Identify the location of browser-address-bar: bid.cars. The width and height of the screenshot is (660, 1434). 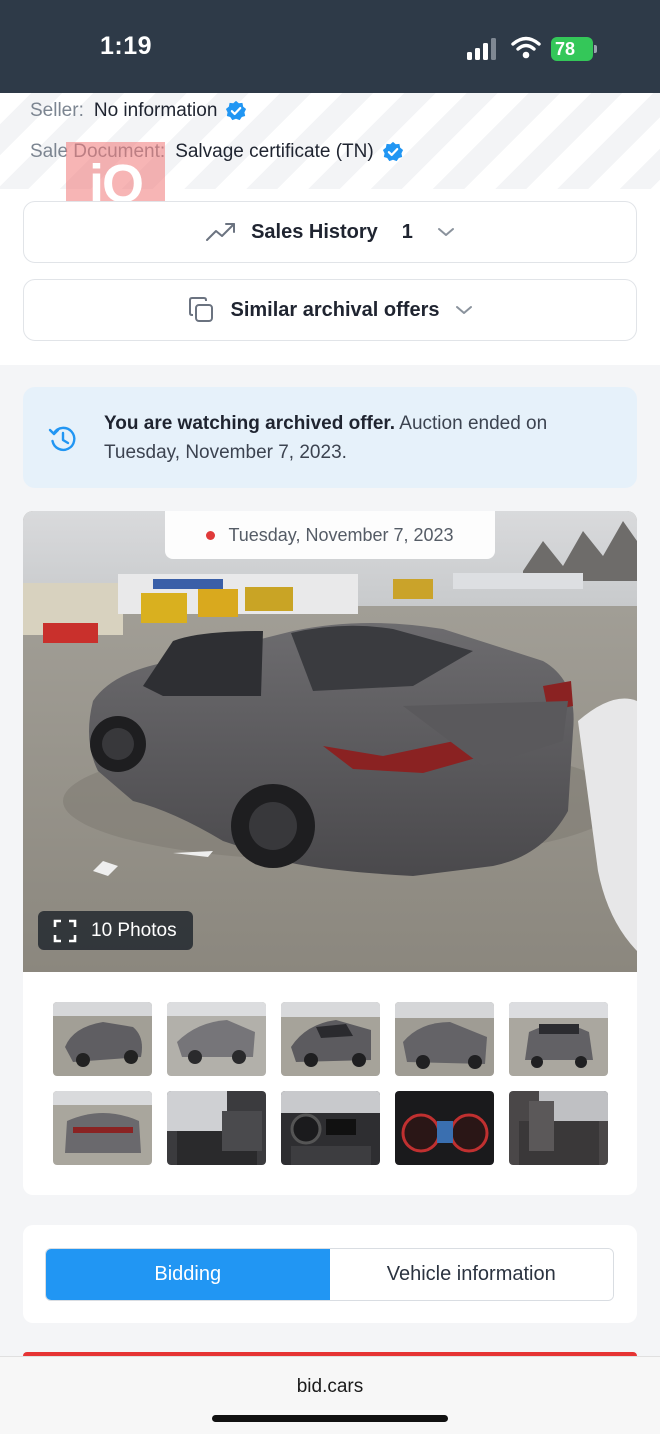
(330, 1395).